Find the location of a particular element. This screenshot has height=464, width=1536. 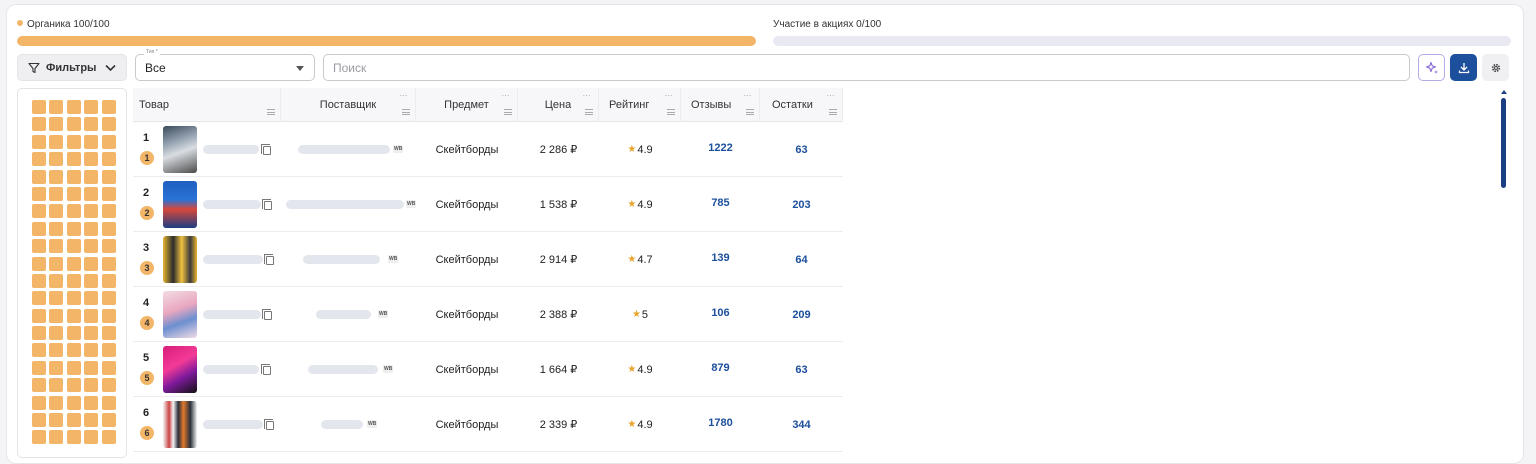

filters-button: Фильтры is located at coordinates (72, 67).